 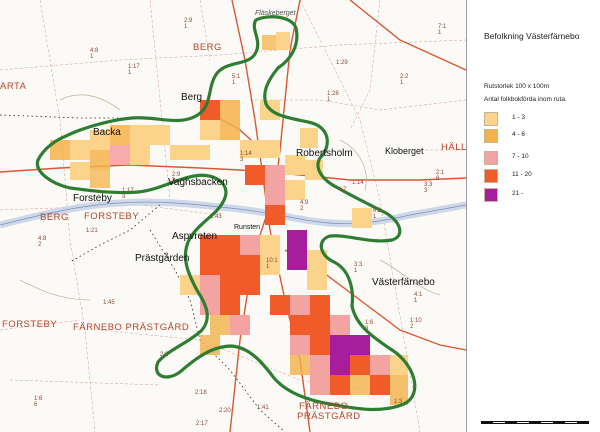 What do you see at coordinates (42, 242) in the screenshot?
I see `property-label: 4:8 2` at bounding box center [42, 242].